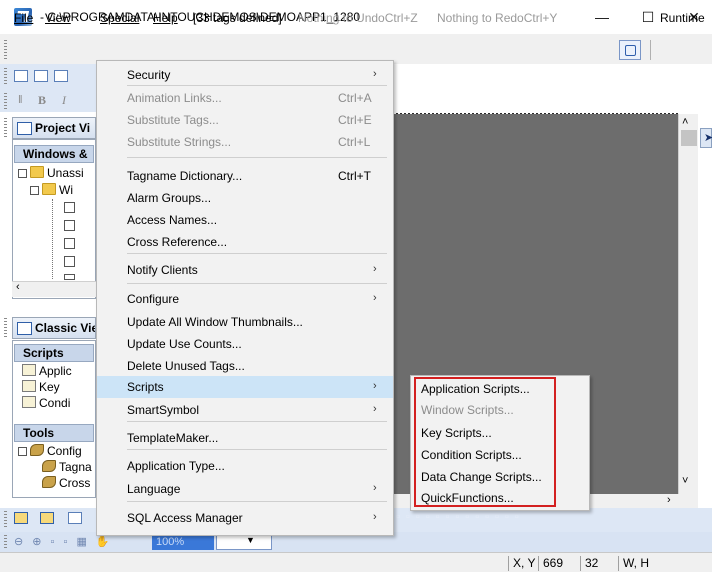 This screenshot has height=572, width=712. I want to click on expand-icon, so click(22, 451).